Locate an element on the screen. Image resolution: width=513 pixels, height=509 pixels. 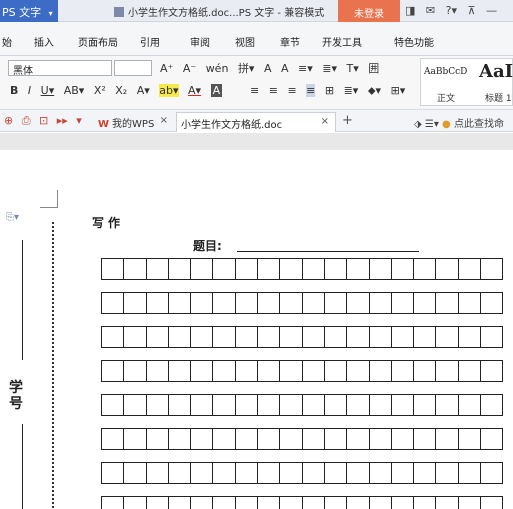
tab-home: 始 is located at coordinates (7, 41).